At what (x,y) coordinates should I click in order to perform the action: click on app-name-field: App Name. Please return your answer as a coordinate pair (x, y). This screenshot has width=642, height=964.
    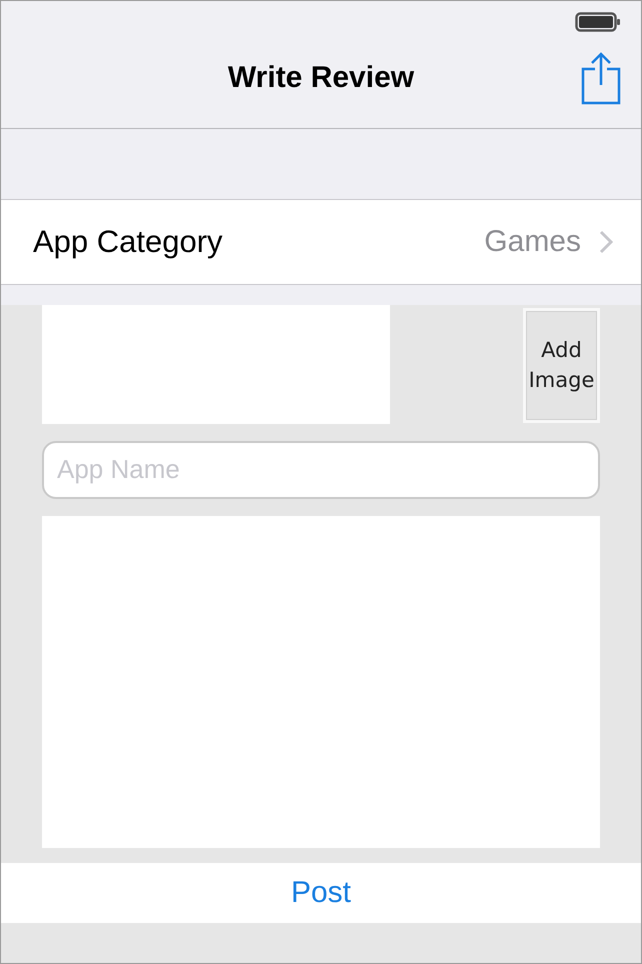
    Looking at the image, I should click on (321, 469).